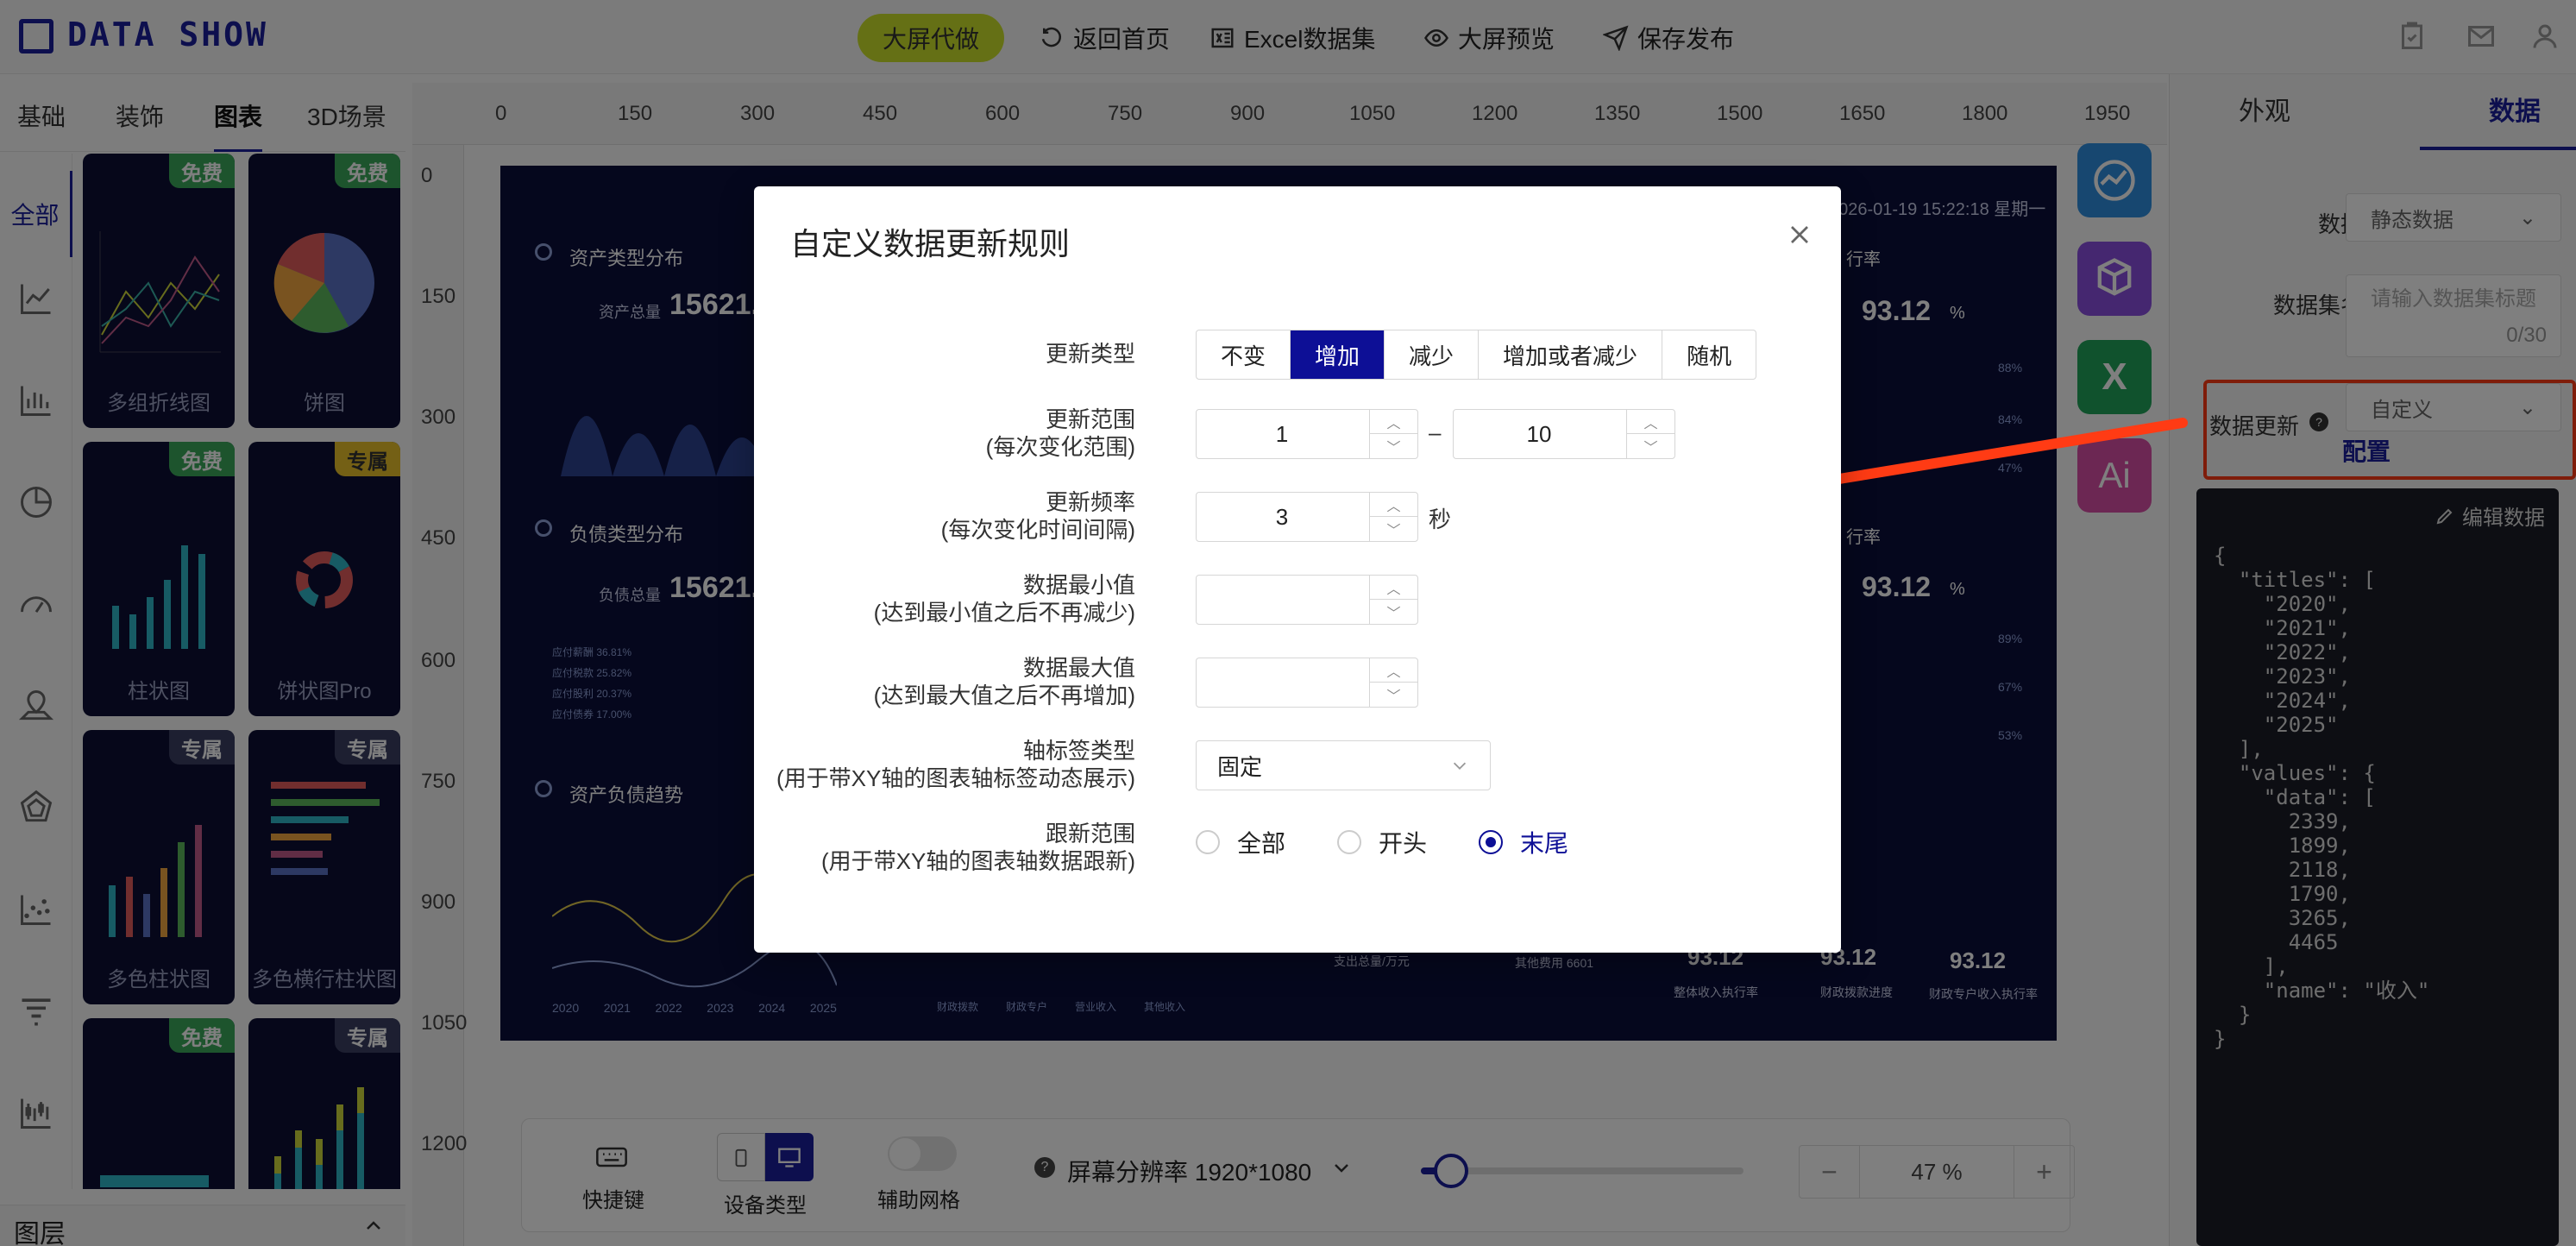  Describe the element at coordinates (1432, 354) in the screenshot. I see `type-option-decrease: 减少` at that location.